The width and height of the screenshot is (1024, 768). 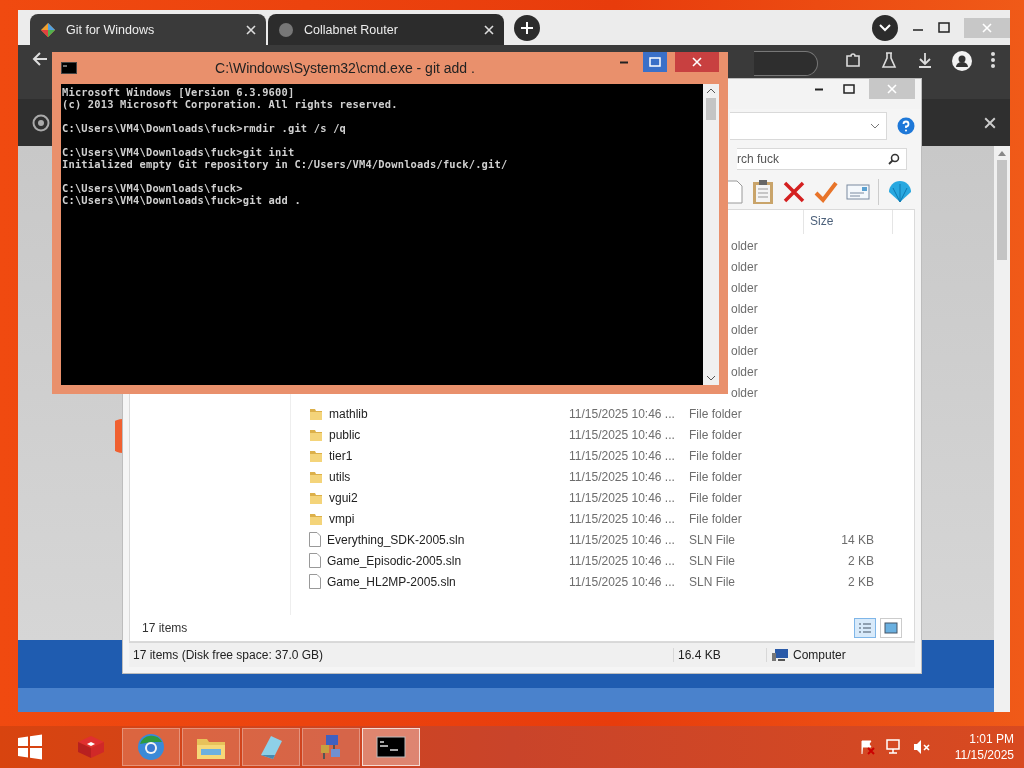 I want to click on tab-title: Collabnet Router, so click(x=351, y=29).